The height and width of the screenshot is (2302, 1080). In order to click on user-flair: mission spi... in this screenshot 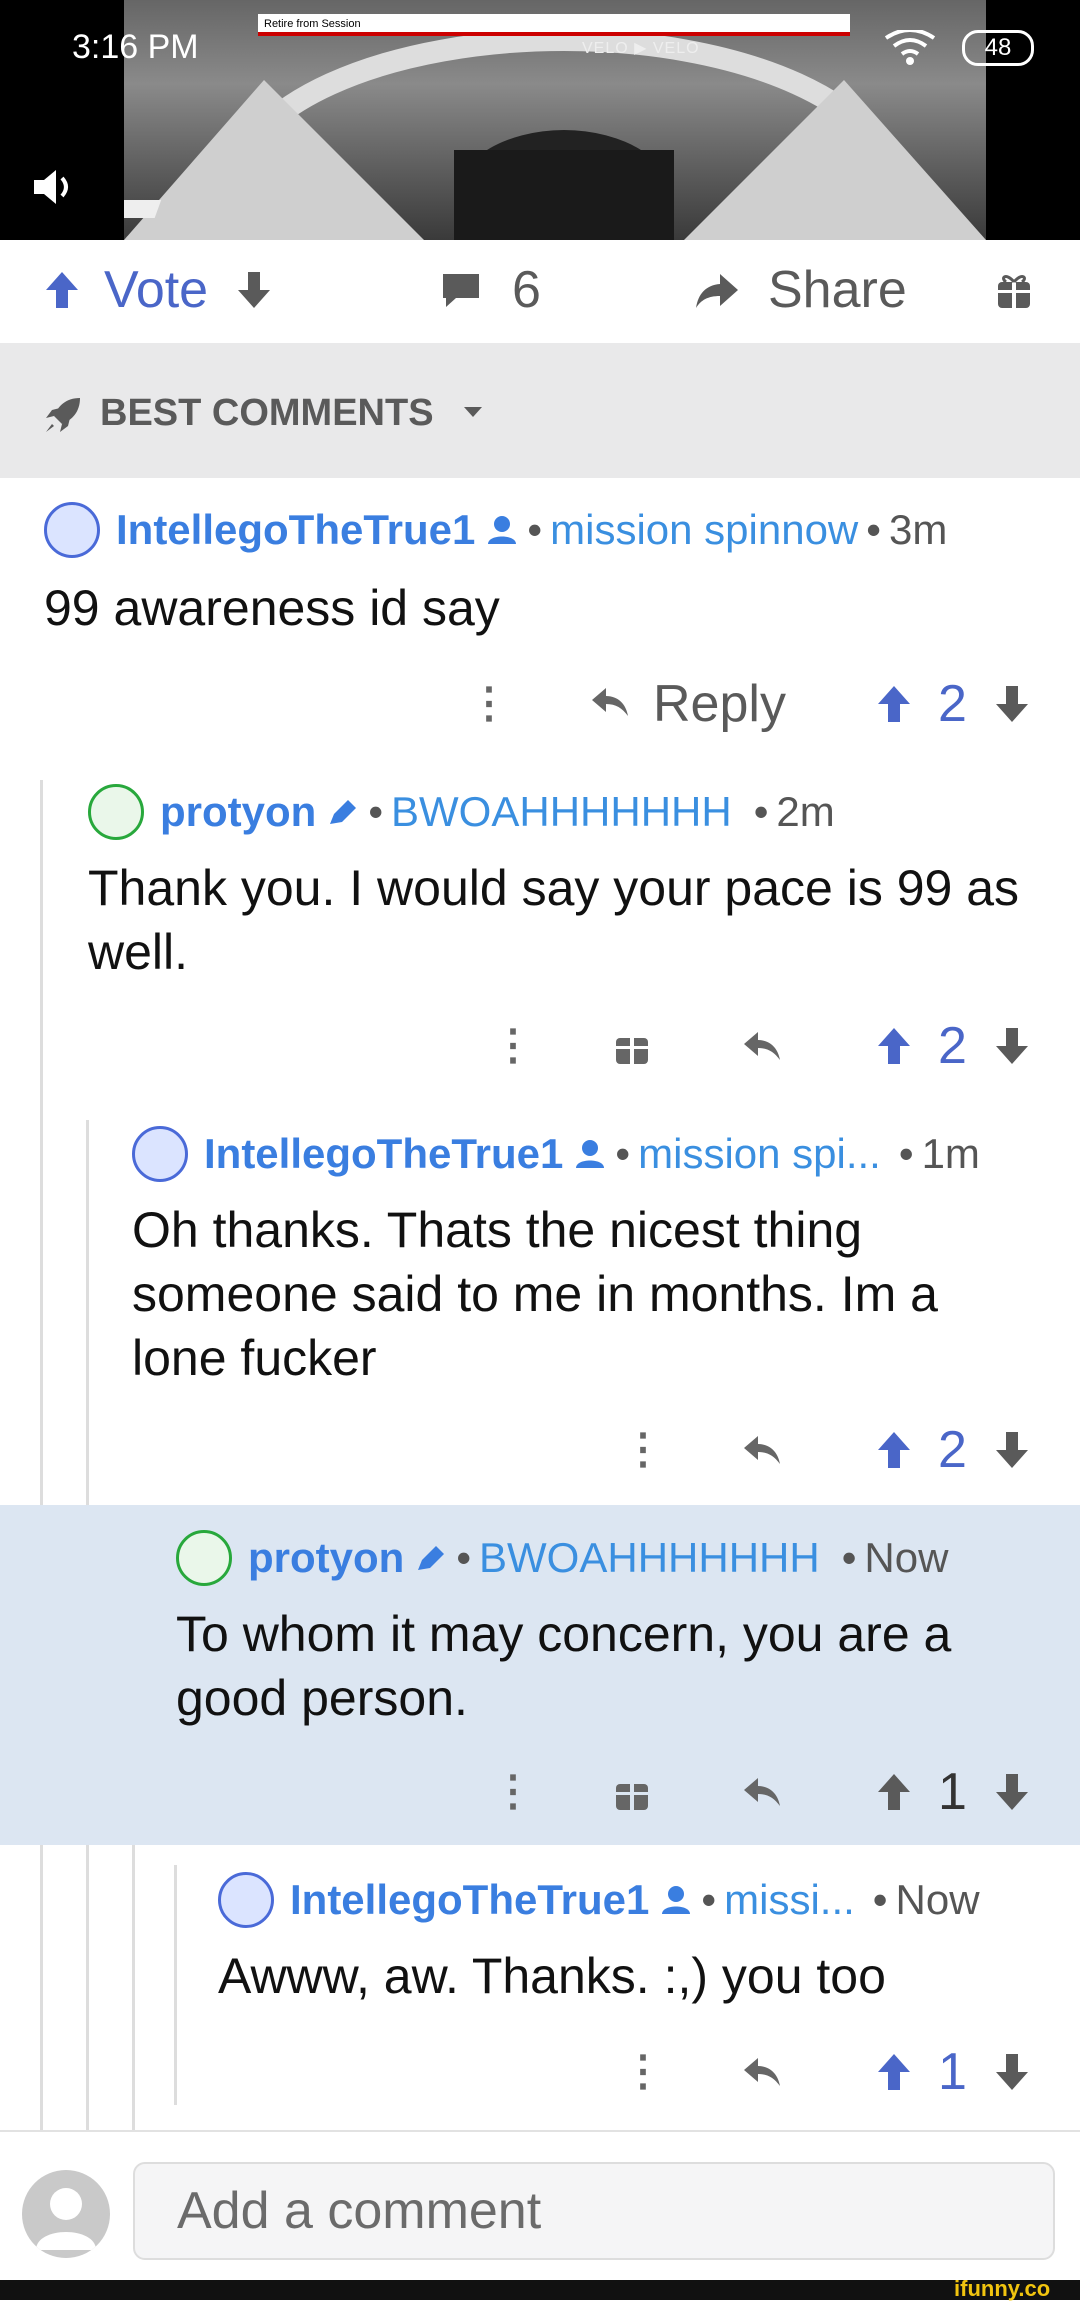, I will do `click(759, 1153)`.